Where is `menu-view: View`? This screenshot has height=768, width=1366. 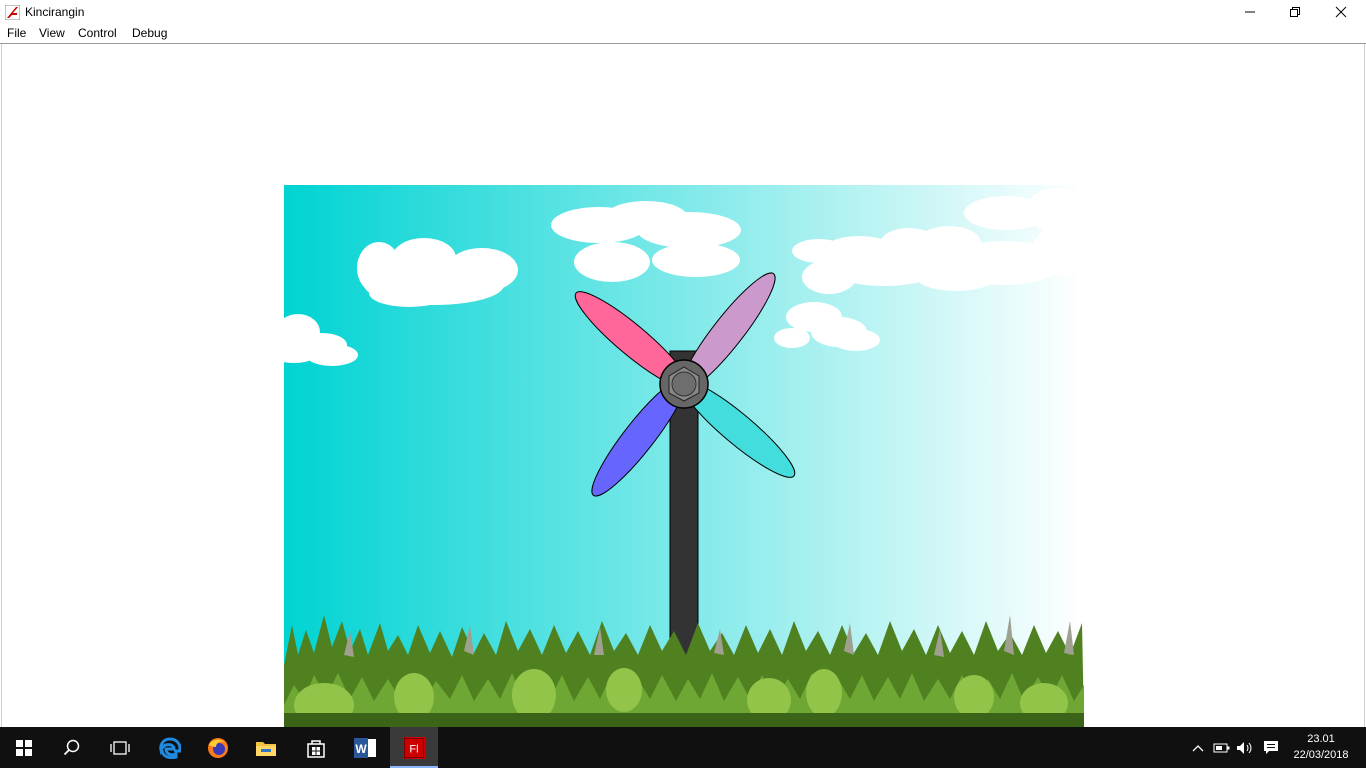 menu-view: View is located at coordinates (52, 33).